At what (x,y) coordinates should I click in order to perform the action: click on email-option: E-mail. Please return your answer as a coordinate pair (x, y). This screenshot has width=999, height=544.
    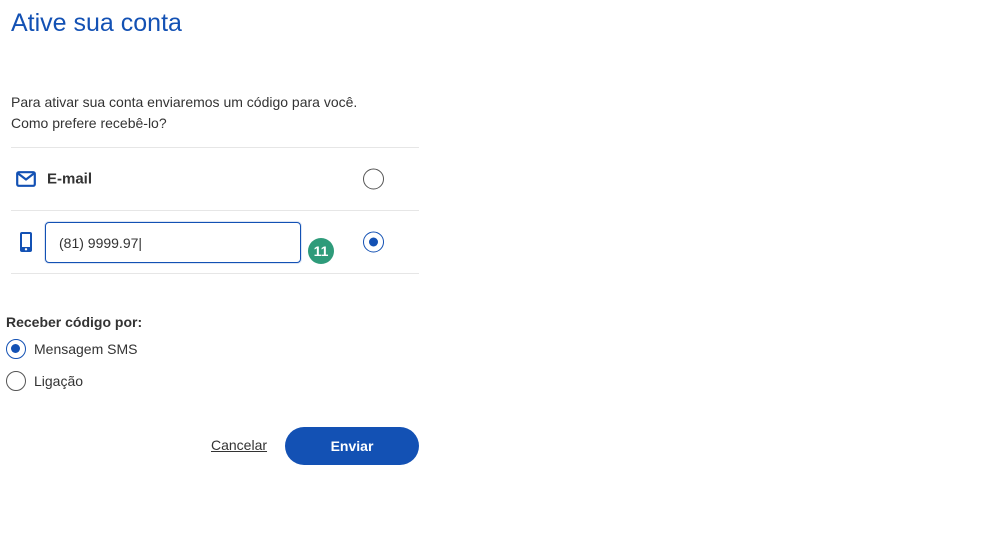
    Looking at the image, I should click on (215, 179).